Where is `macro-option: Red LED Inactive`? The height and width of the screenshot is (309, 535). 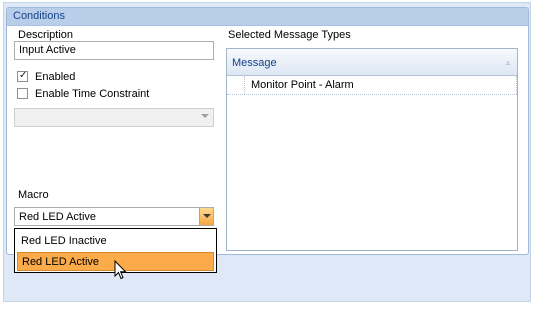 macro-option: Red LED Inactive is located at coordinates (115, 241).